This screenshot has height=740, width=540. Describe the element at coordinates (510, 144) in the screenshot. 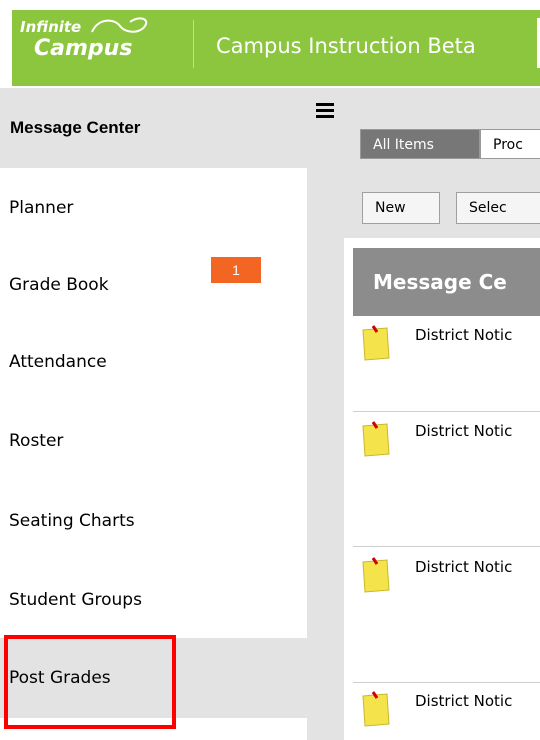

I see `tab-proc: Proc` at that location.